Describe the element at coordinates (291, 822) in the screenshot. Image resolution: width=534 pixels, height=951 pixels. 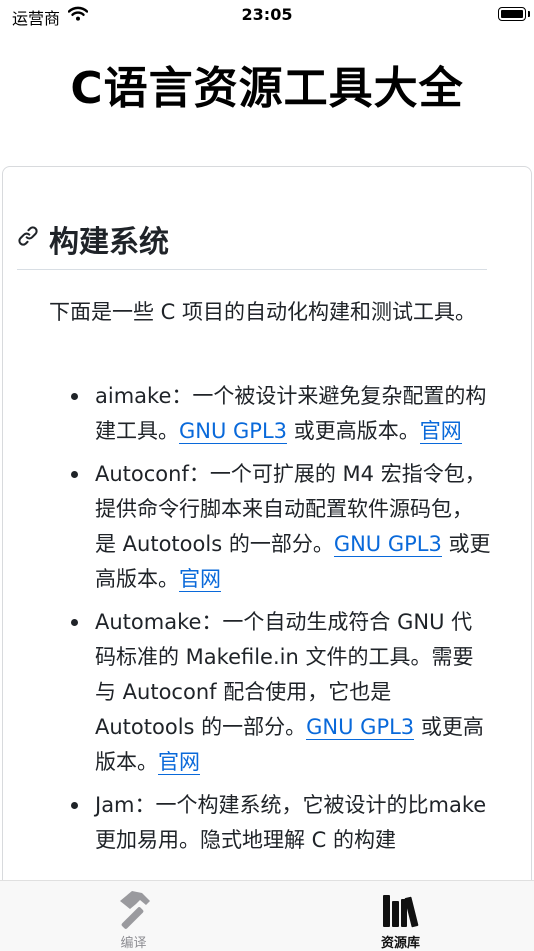
I see `tool-description: ：一个构建系统，它被设计的比make更加易用。隐式地理解 C 的构建` at that location.